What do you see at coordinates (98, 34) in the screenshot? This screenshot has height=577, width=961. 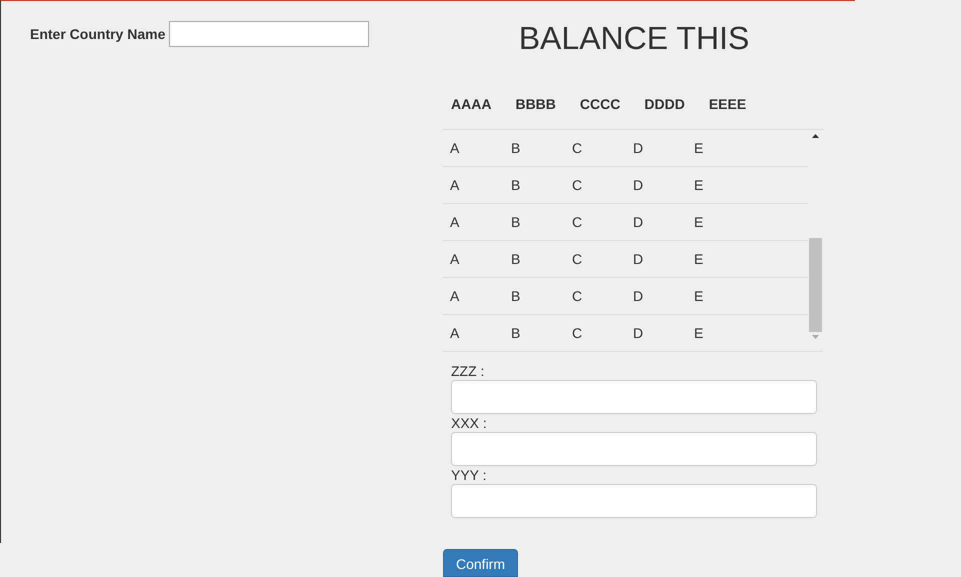 I see `country-label: Enter Country Name` at bounding box center [98, 34].